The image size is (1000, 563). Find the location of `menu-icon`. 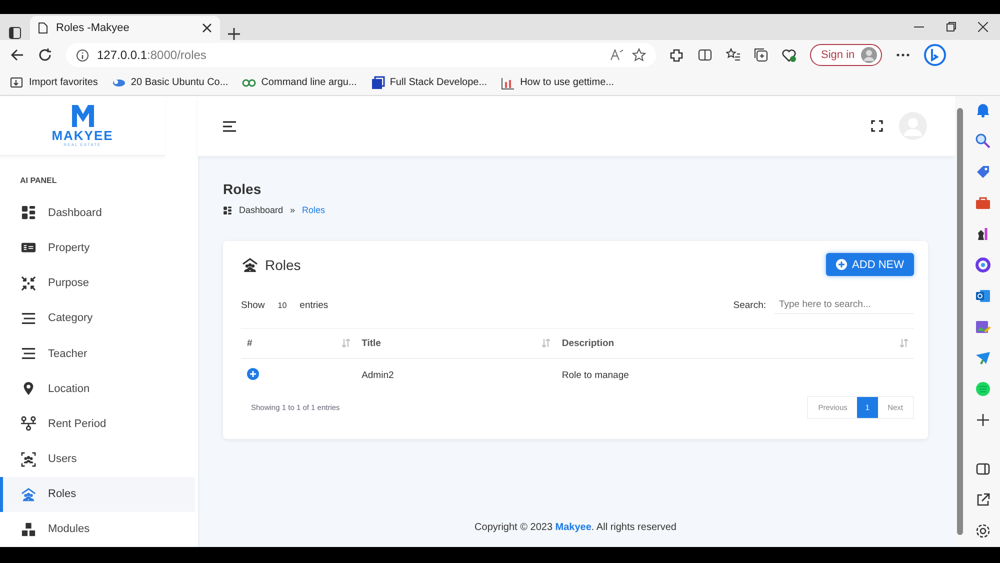

menu-icon is located at coordinates (229, 126).